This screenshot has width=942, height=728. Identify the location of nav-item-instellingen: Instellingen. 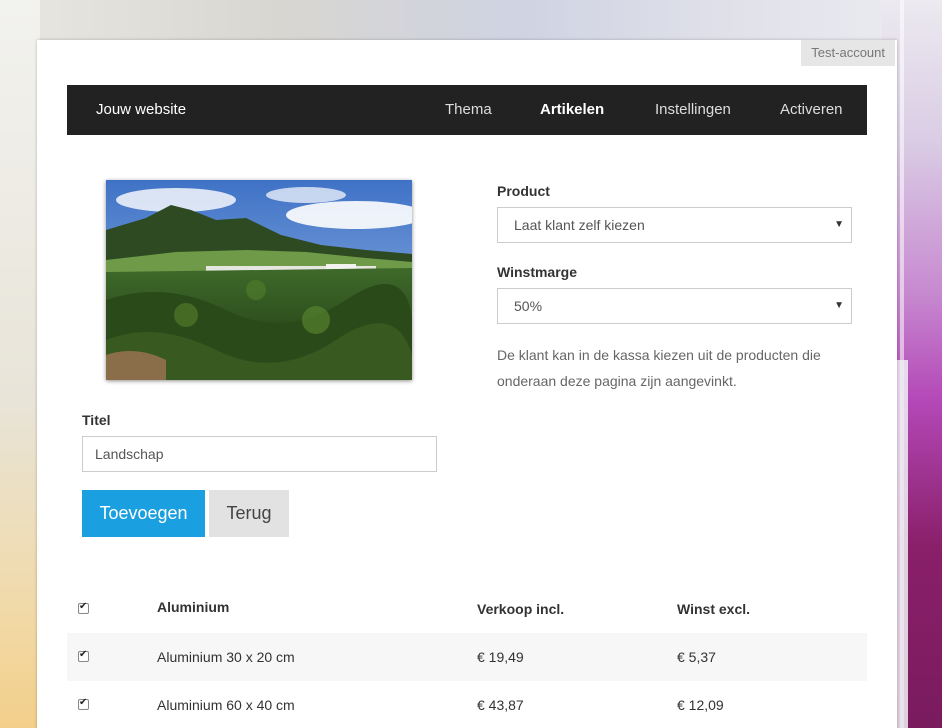
(693, 110).